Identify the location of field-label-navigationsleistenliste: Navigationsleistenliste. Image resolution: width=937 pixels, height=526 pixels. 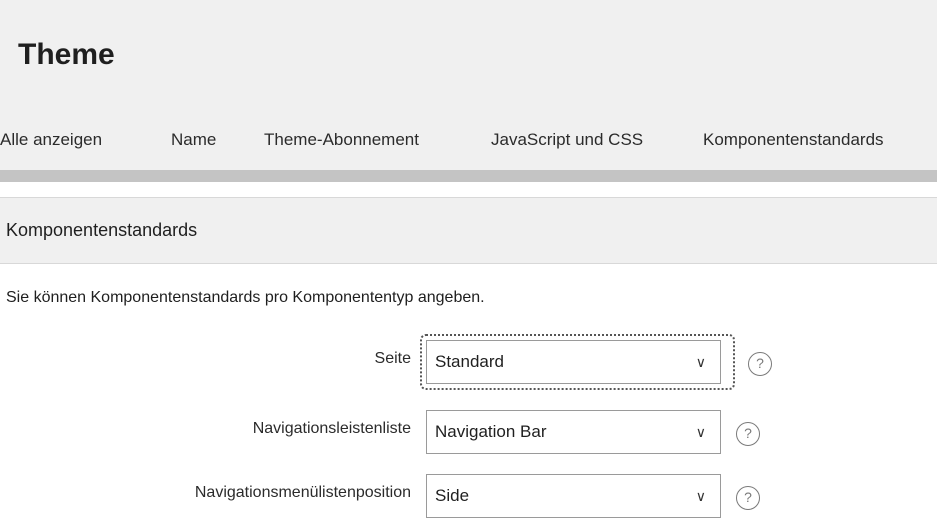
(331, 428).